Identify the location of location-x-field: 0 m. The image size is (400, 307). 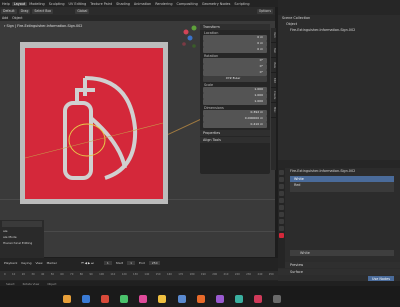
(235, 38).